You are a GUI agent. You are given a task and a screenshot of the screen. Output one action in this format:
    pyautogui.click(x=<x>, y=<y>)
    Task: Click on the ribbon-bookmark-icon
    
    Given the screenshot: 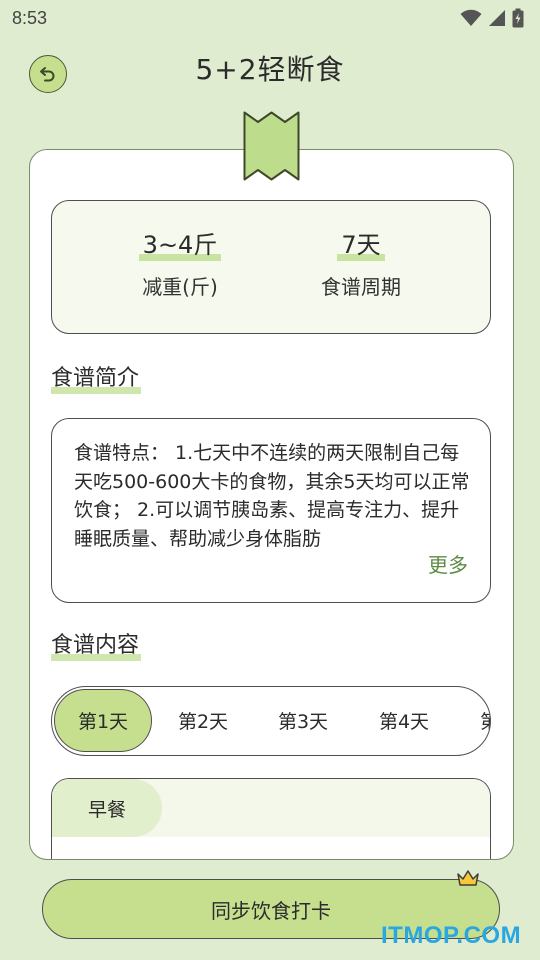 What is the action you would take?
    pyautogui.click(x=271, y=146)
    